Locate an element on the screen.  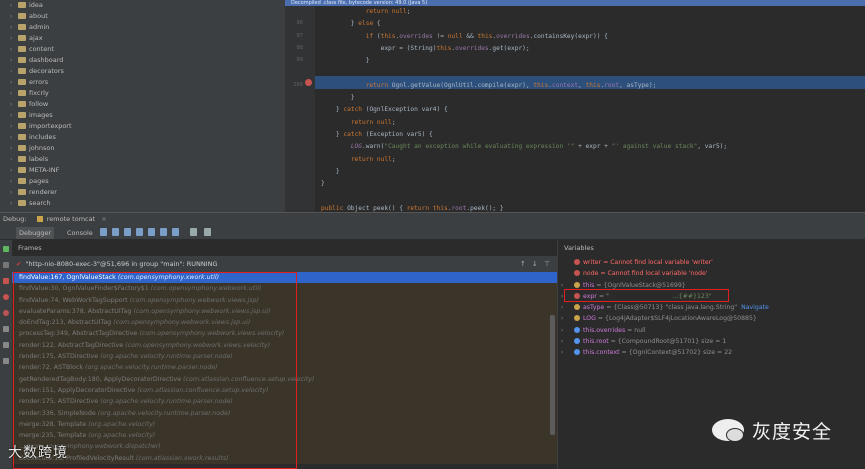
filter-icon: ⊤ is located at coordinates (547, 264).